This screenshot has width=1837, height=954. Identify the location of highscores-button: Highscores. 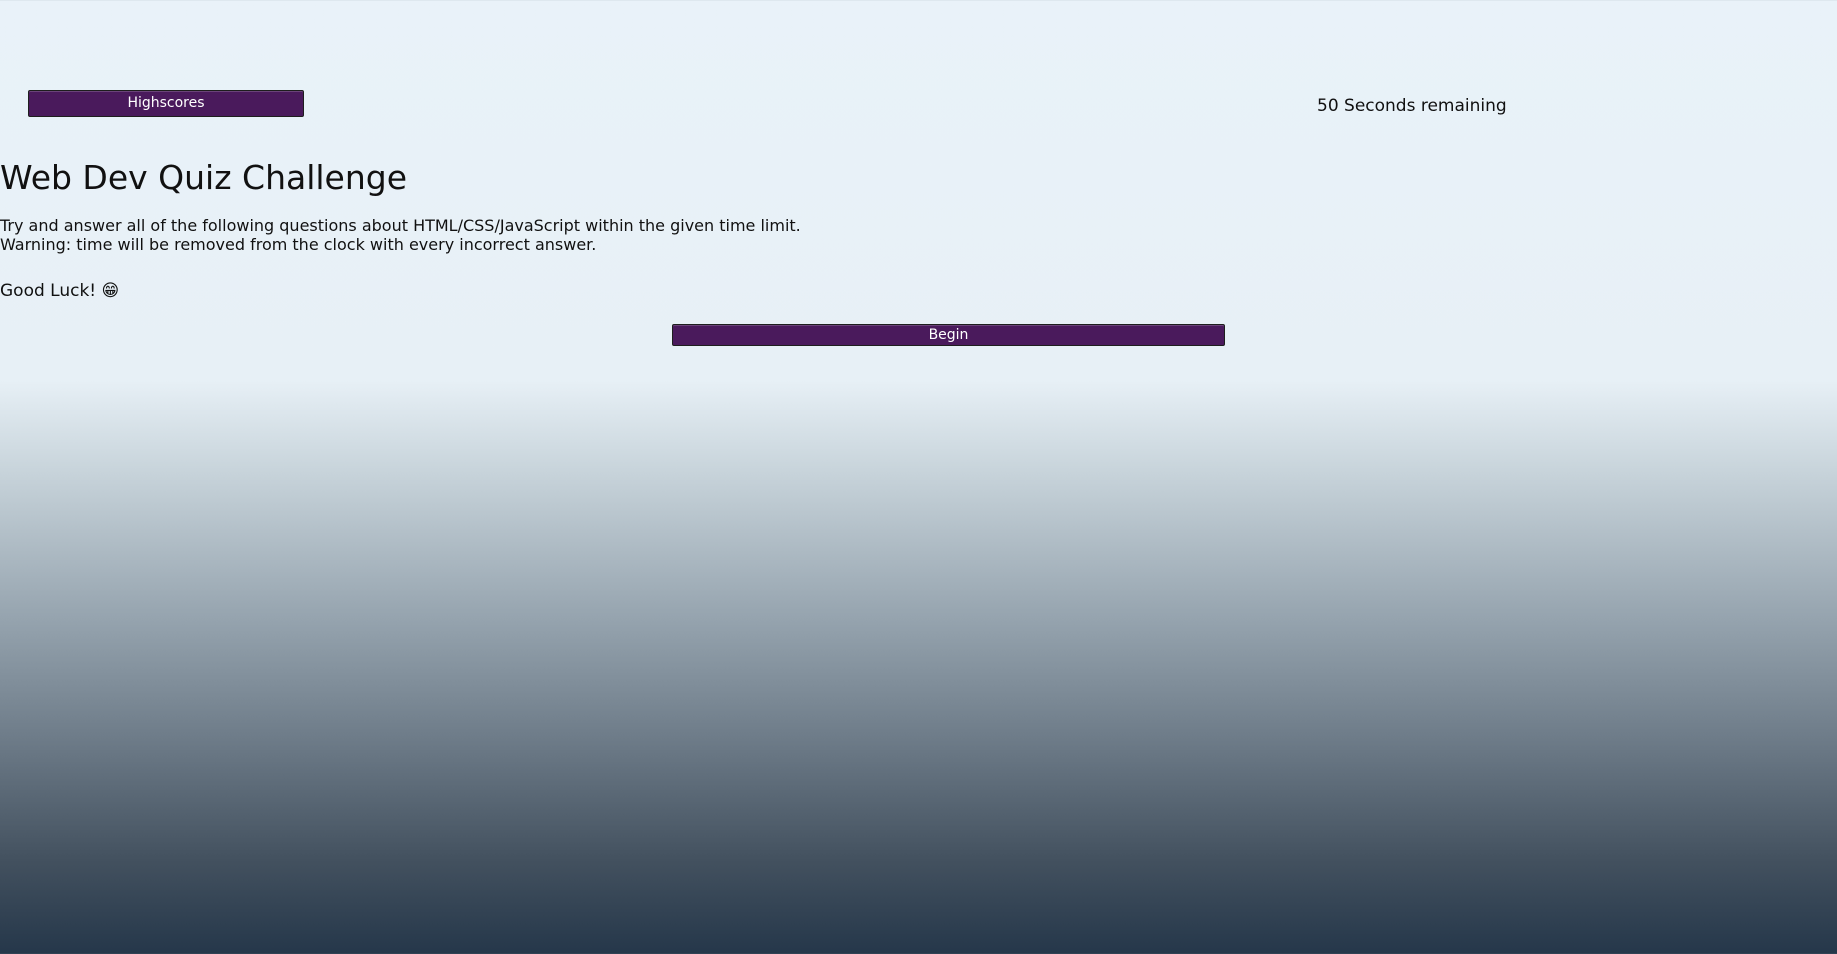
(166, 103).